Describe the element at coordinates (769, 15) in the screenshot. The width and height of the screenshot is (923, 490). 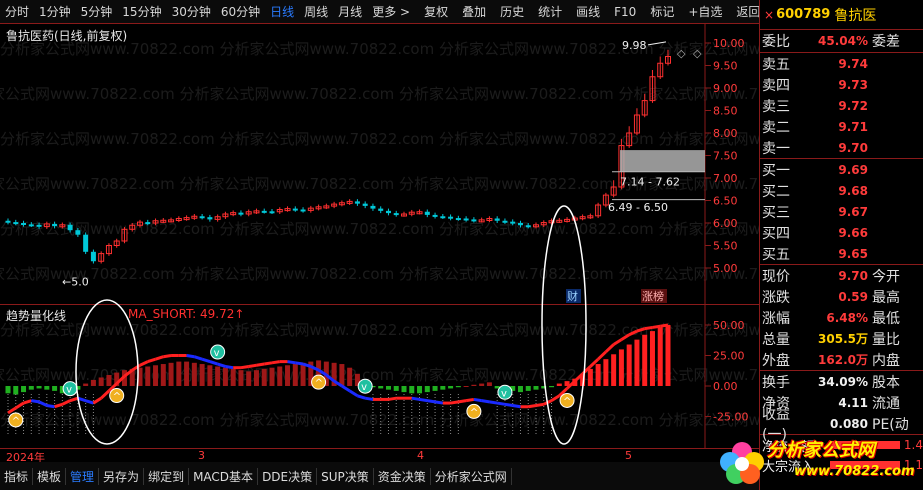
I see `close-icon: ×` at that location.